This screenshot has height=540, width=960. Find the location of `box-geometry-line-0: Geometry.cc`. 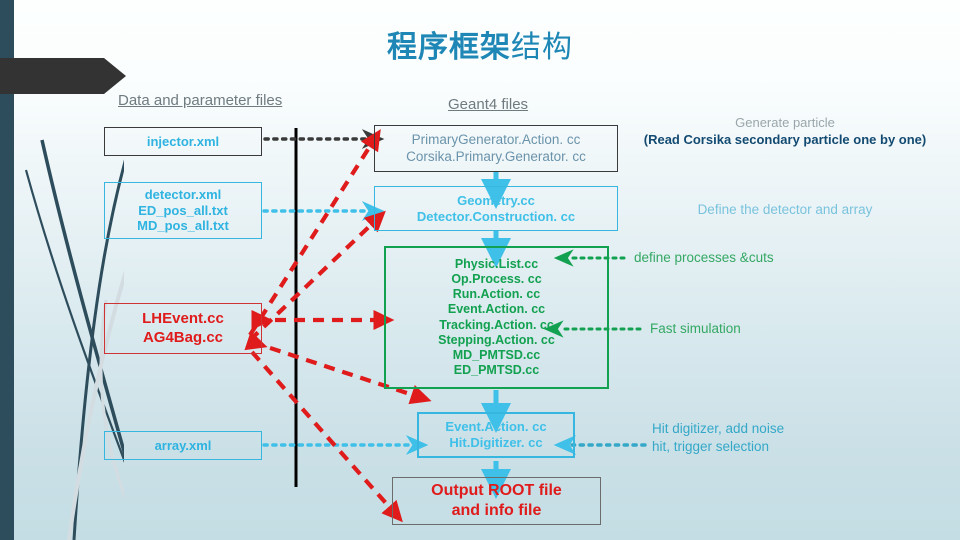

box-geometry-line-0: Geometry.cc is located at coordinates (496, 200).